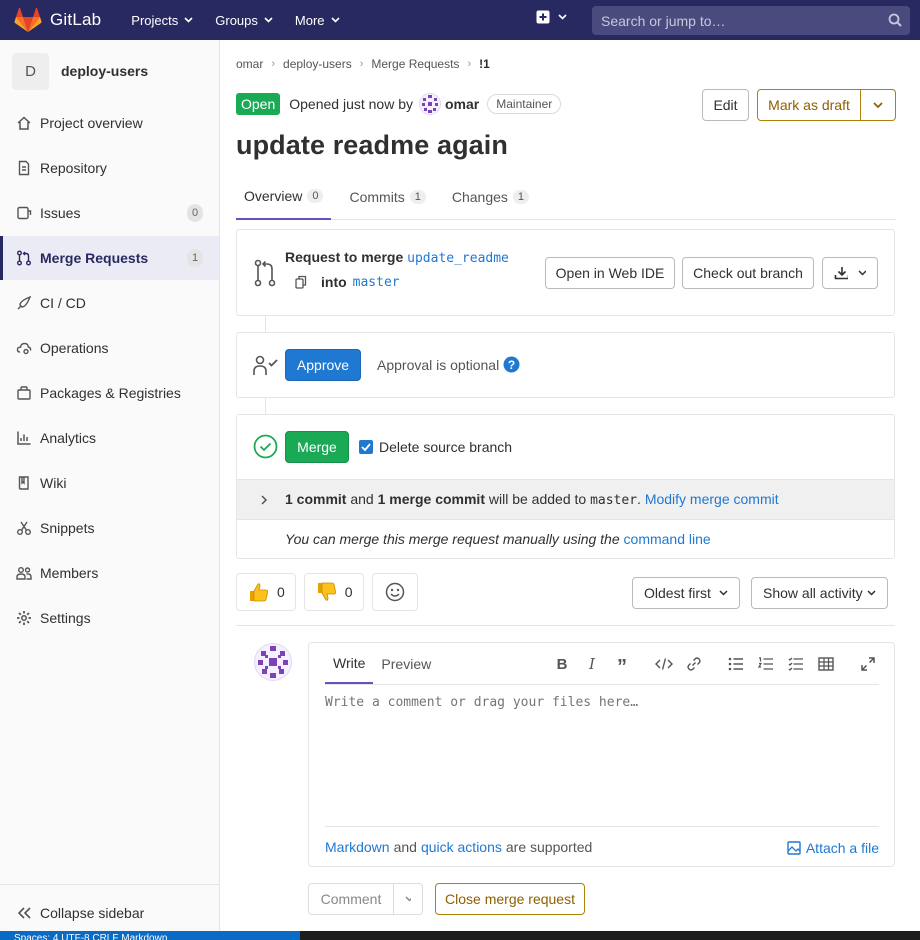 The height and width of the screenshot is (940, 920). Describe the element at coordinates (461, 847) in the screenshot. I see `quick-actions-link: quick actions` at that location.